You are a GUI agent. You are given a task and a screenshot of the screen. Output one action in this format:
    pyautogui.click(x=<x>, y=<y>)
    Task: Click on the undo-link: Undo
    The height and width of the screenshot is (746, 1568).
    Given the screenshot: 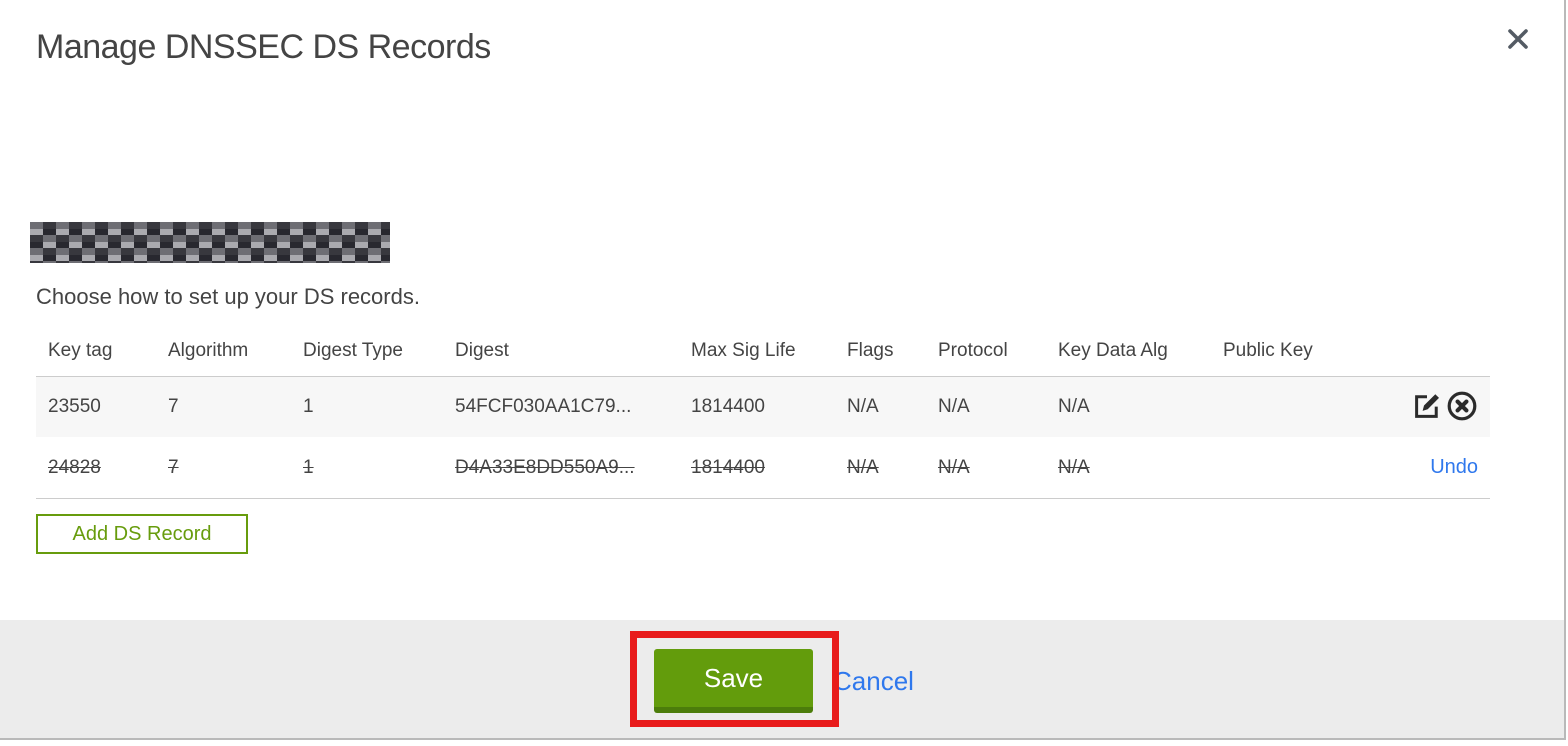 What is the action you would take?
    pyautogui.click(x=1454, y=467)
    